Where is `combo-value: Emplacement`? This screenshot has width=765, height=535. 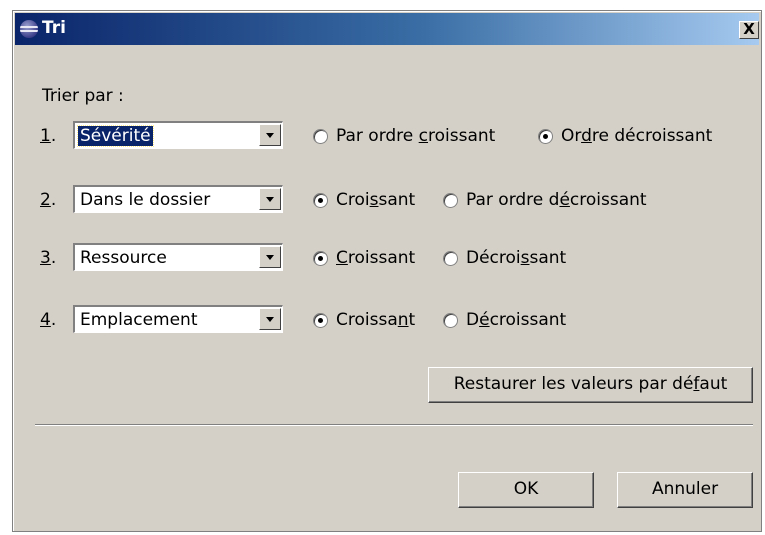 combo-value: Emplacement is located at coordinates (139, 320).